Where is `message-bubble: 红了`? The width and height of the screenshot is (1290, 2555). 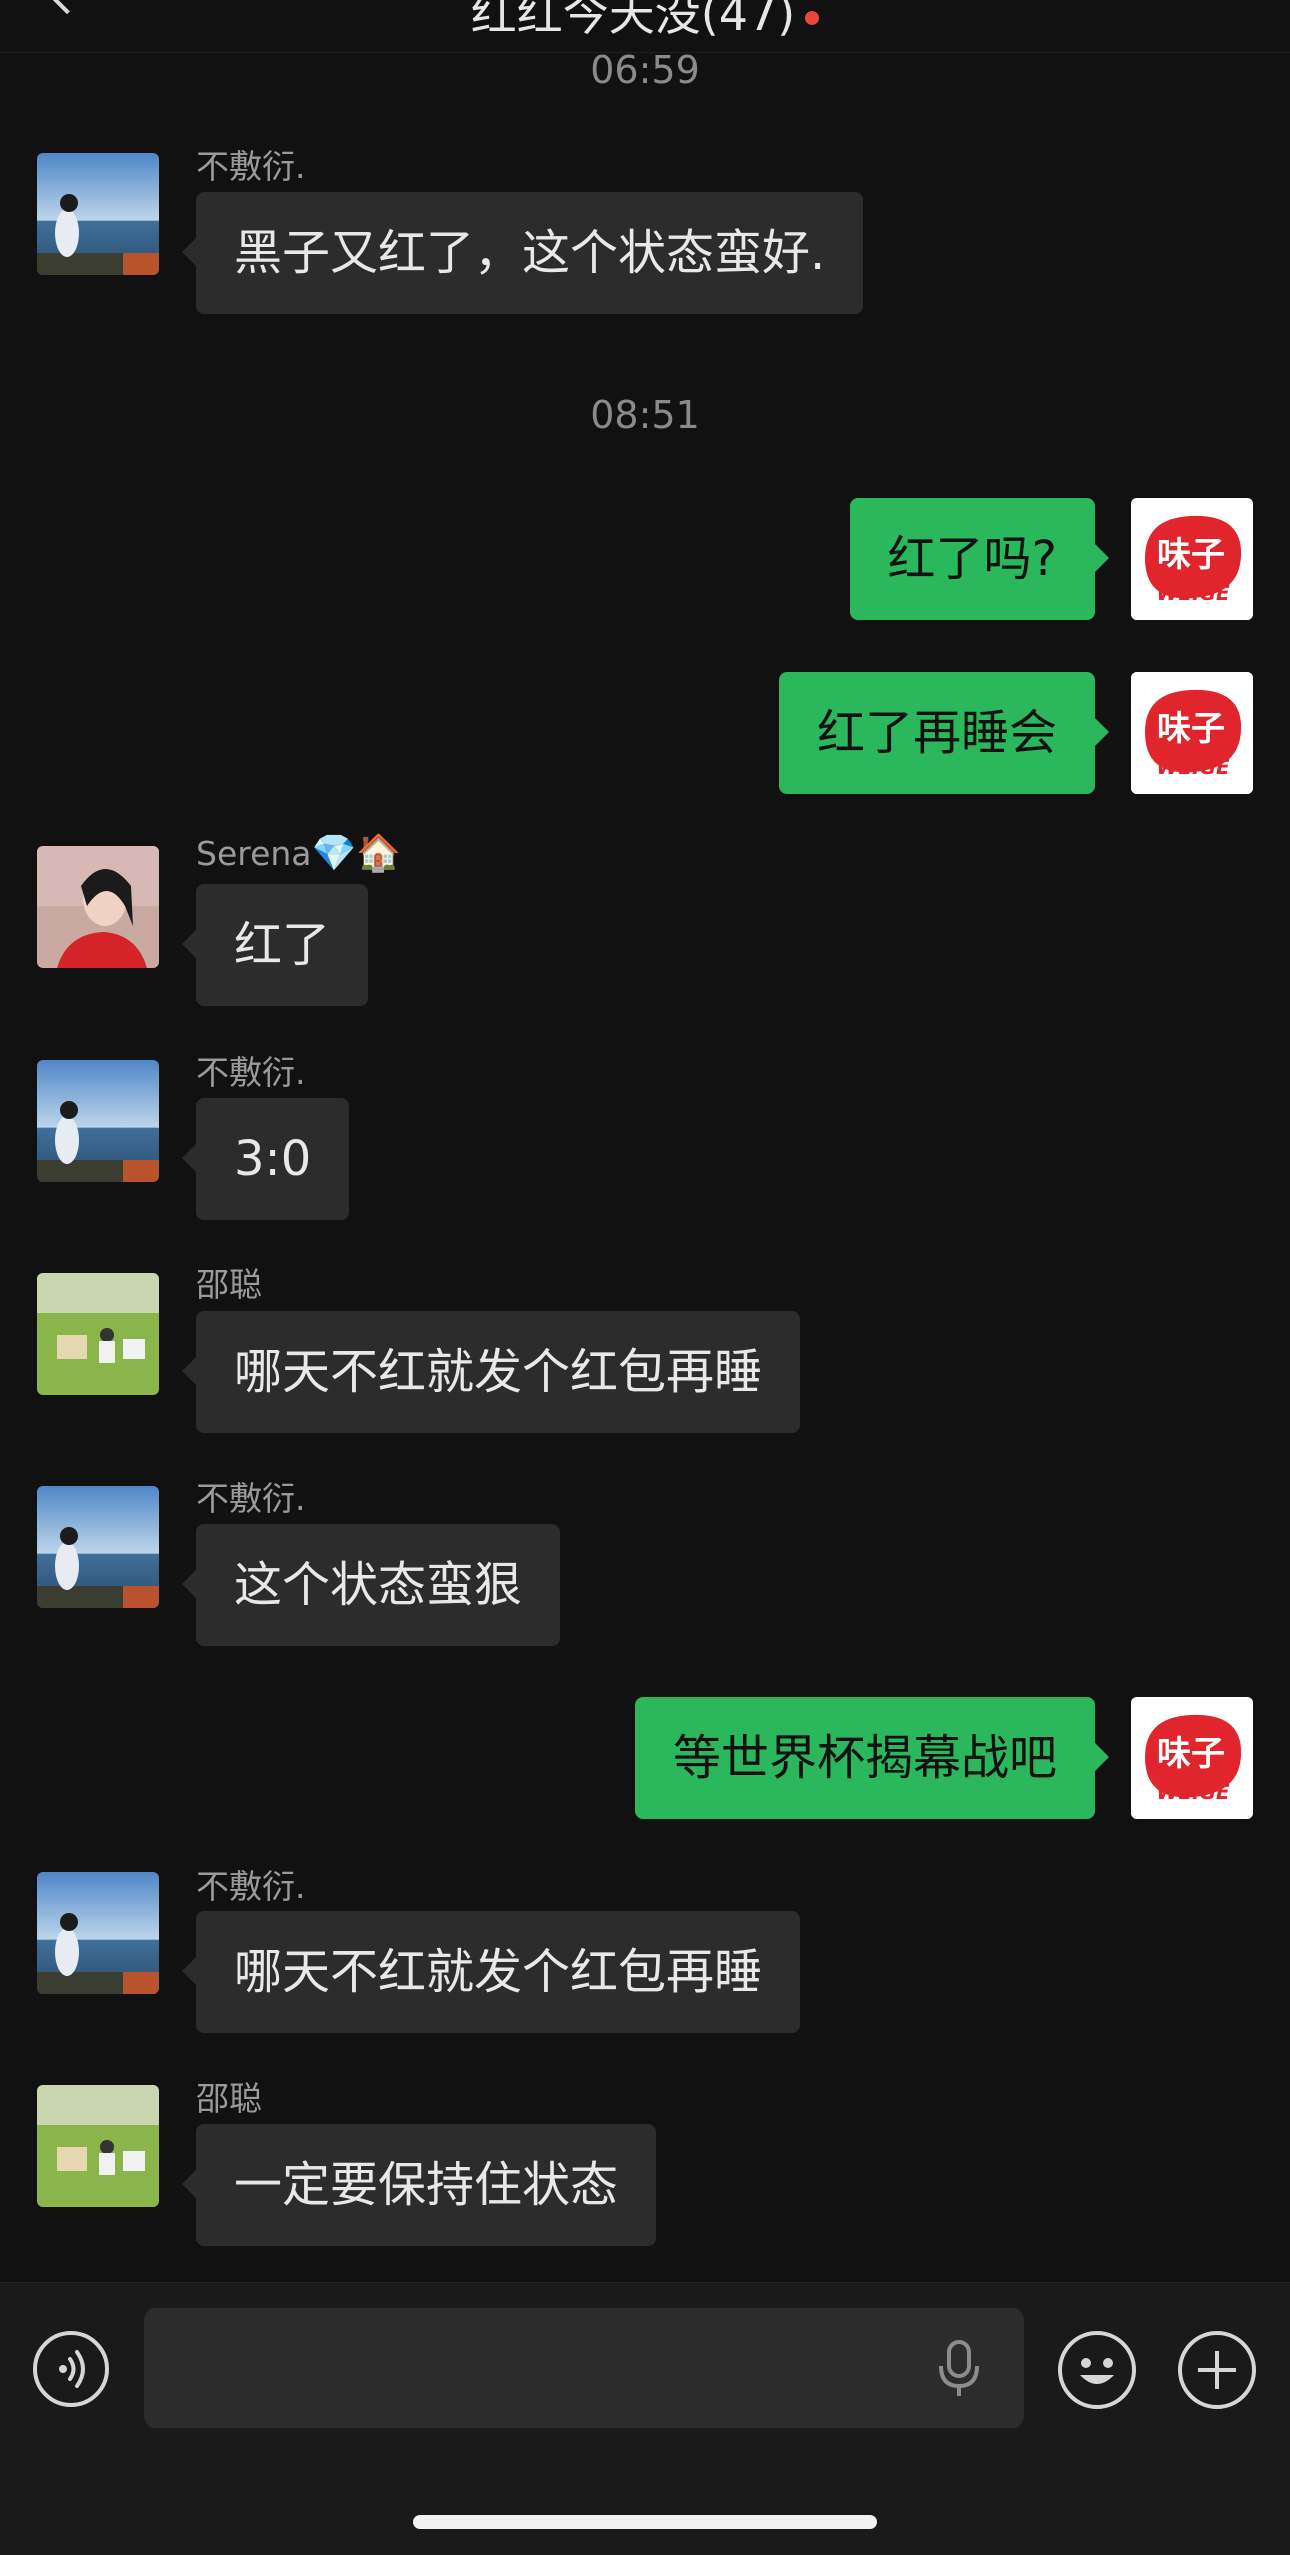
message-bubble: 红了 is located at coordinates (275, 945).